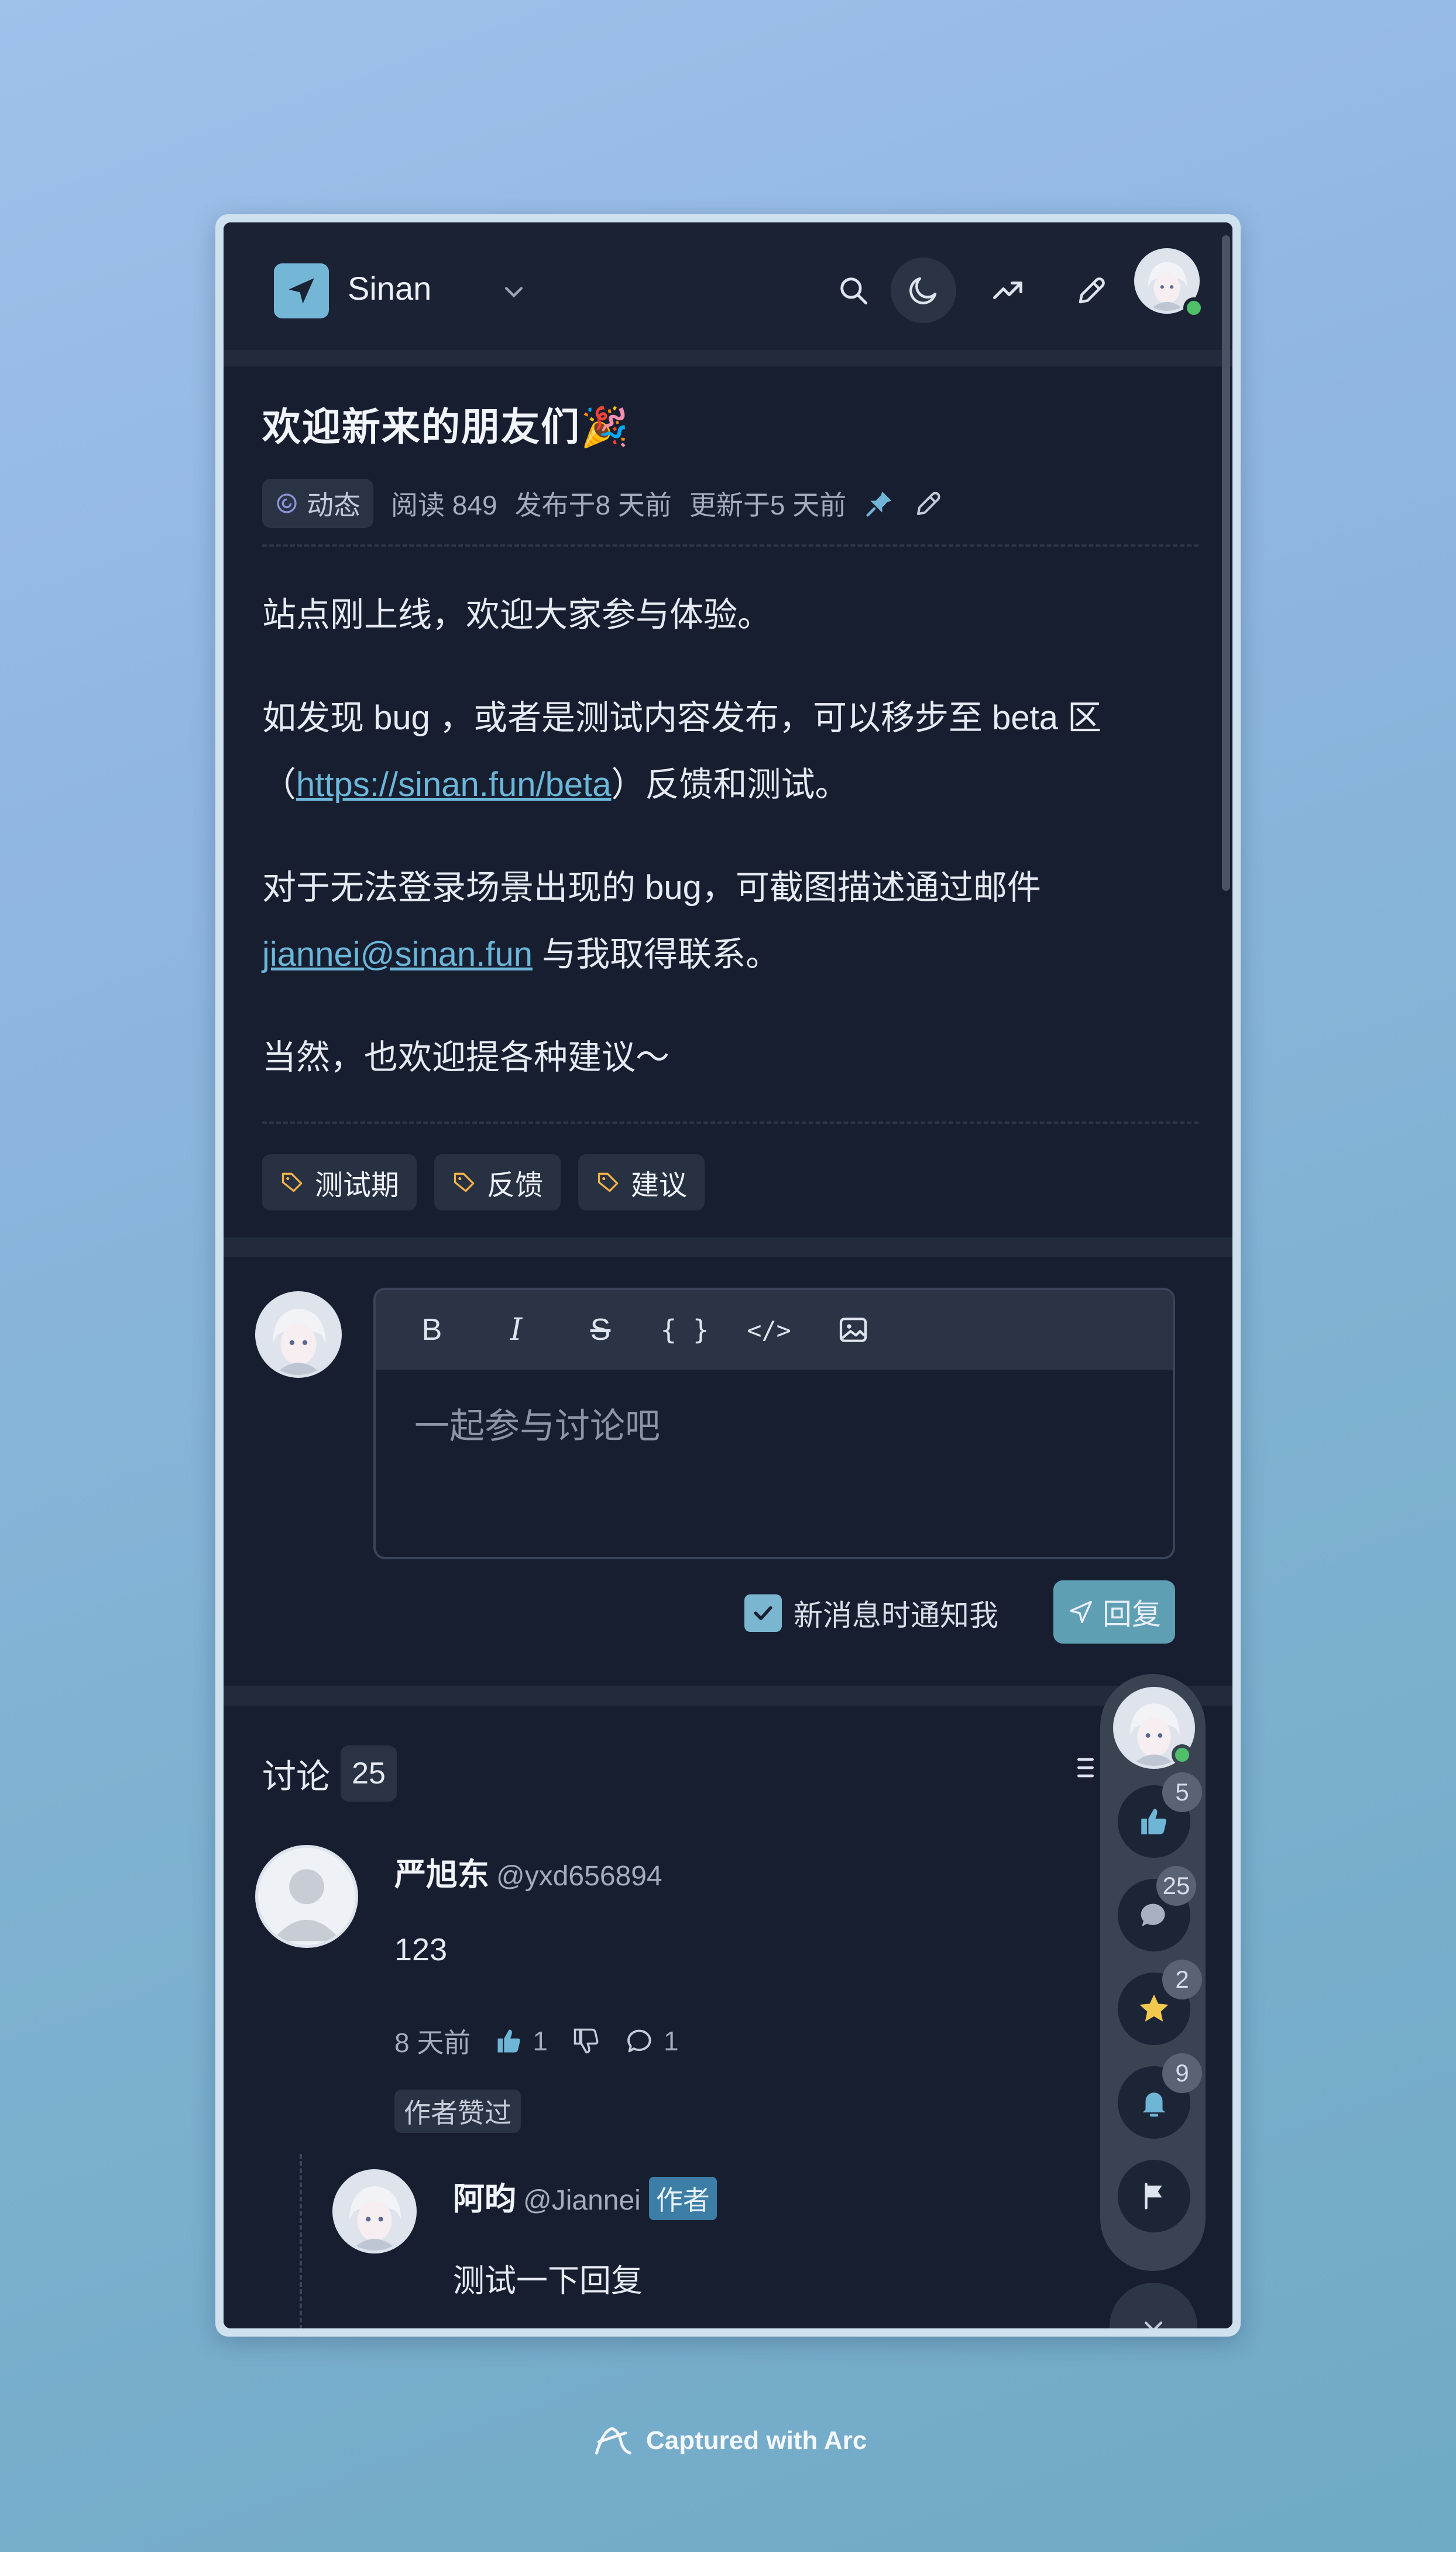 This screenshot has height=2552, width=1456. What do you see at coordinates (466, 1057) in the screenshot?
I see `post-paragraph-4: 当然，也欢迎提各种建议～` at bounding box center [466, 1057].